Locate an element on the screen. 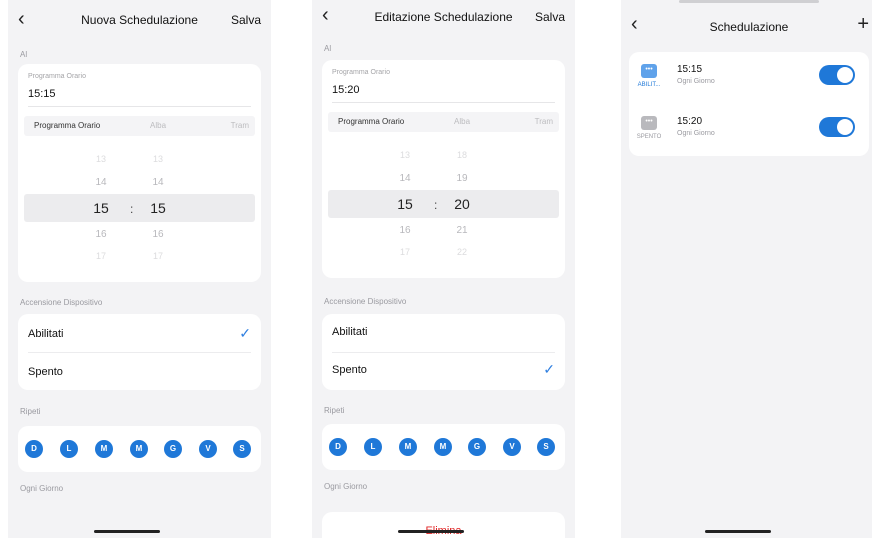  minute-option: 17 is located at coordinates (158, 256).